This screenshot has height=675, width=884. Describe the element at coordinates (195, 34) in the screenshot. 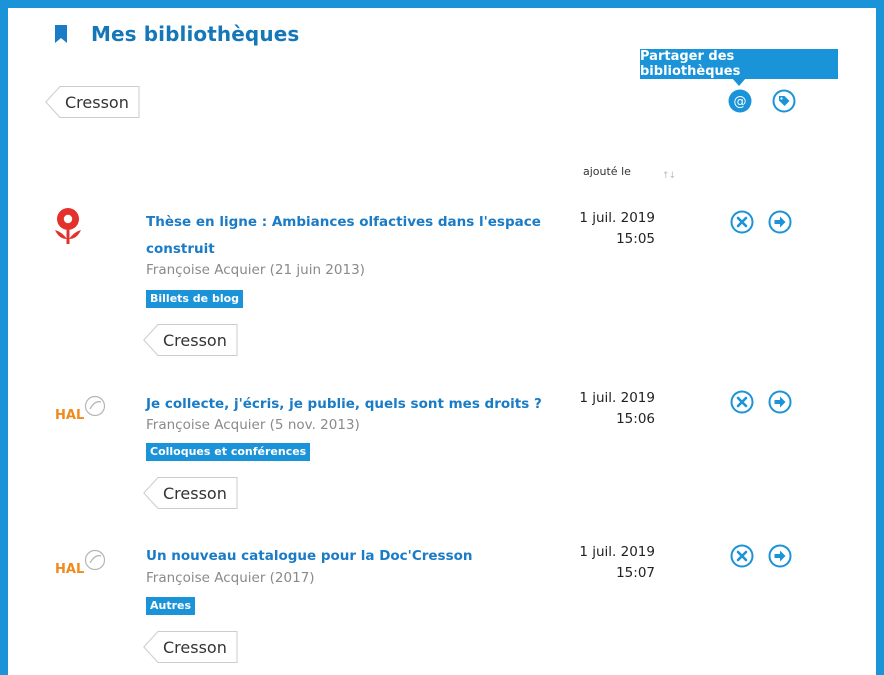

I see `page-title: Mes bibliothèques` at that location.